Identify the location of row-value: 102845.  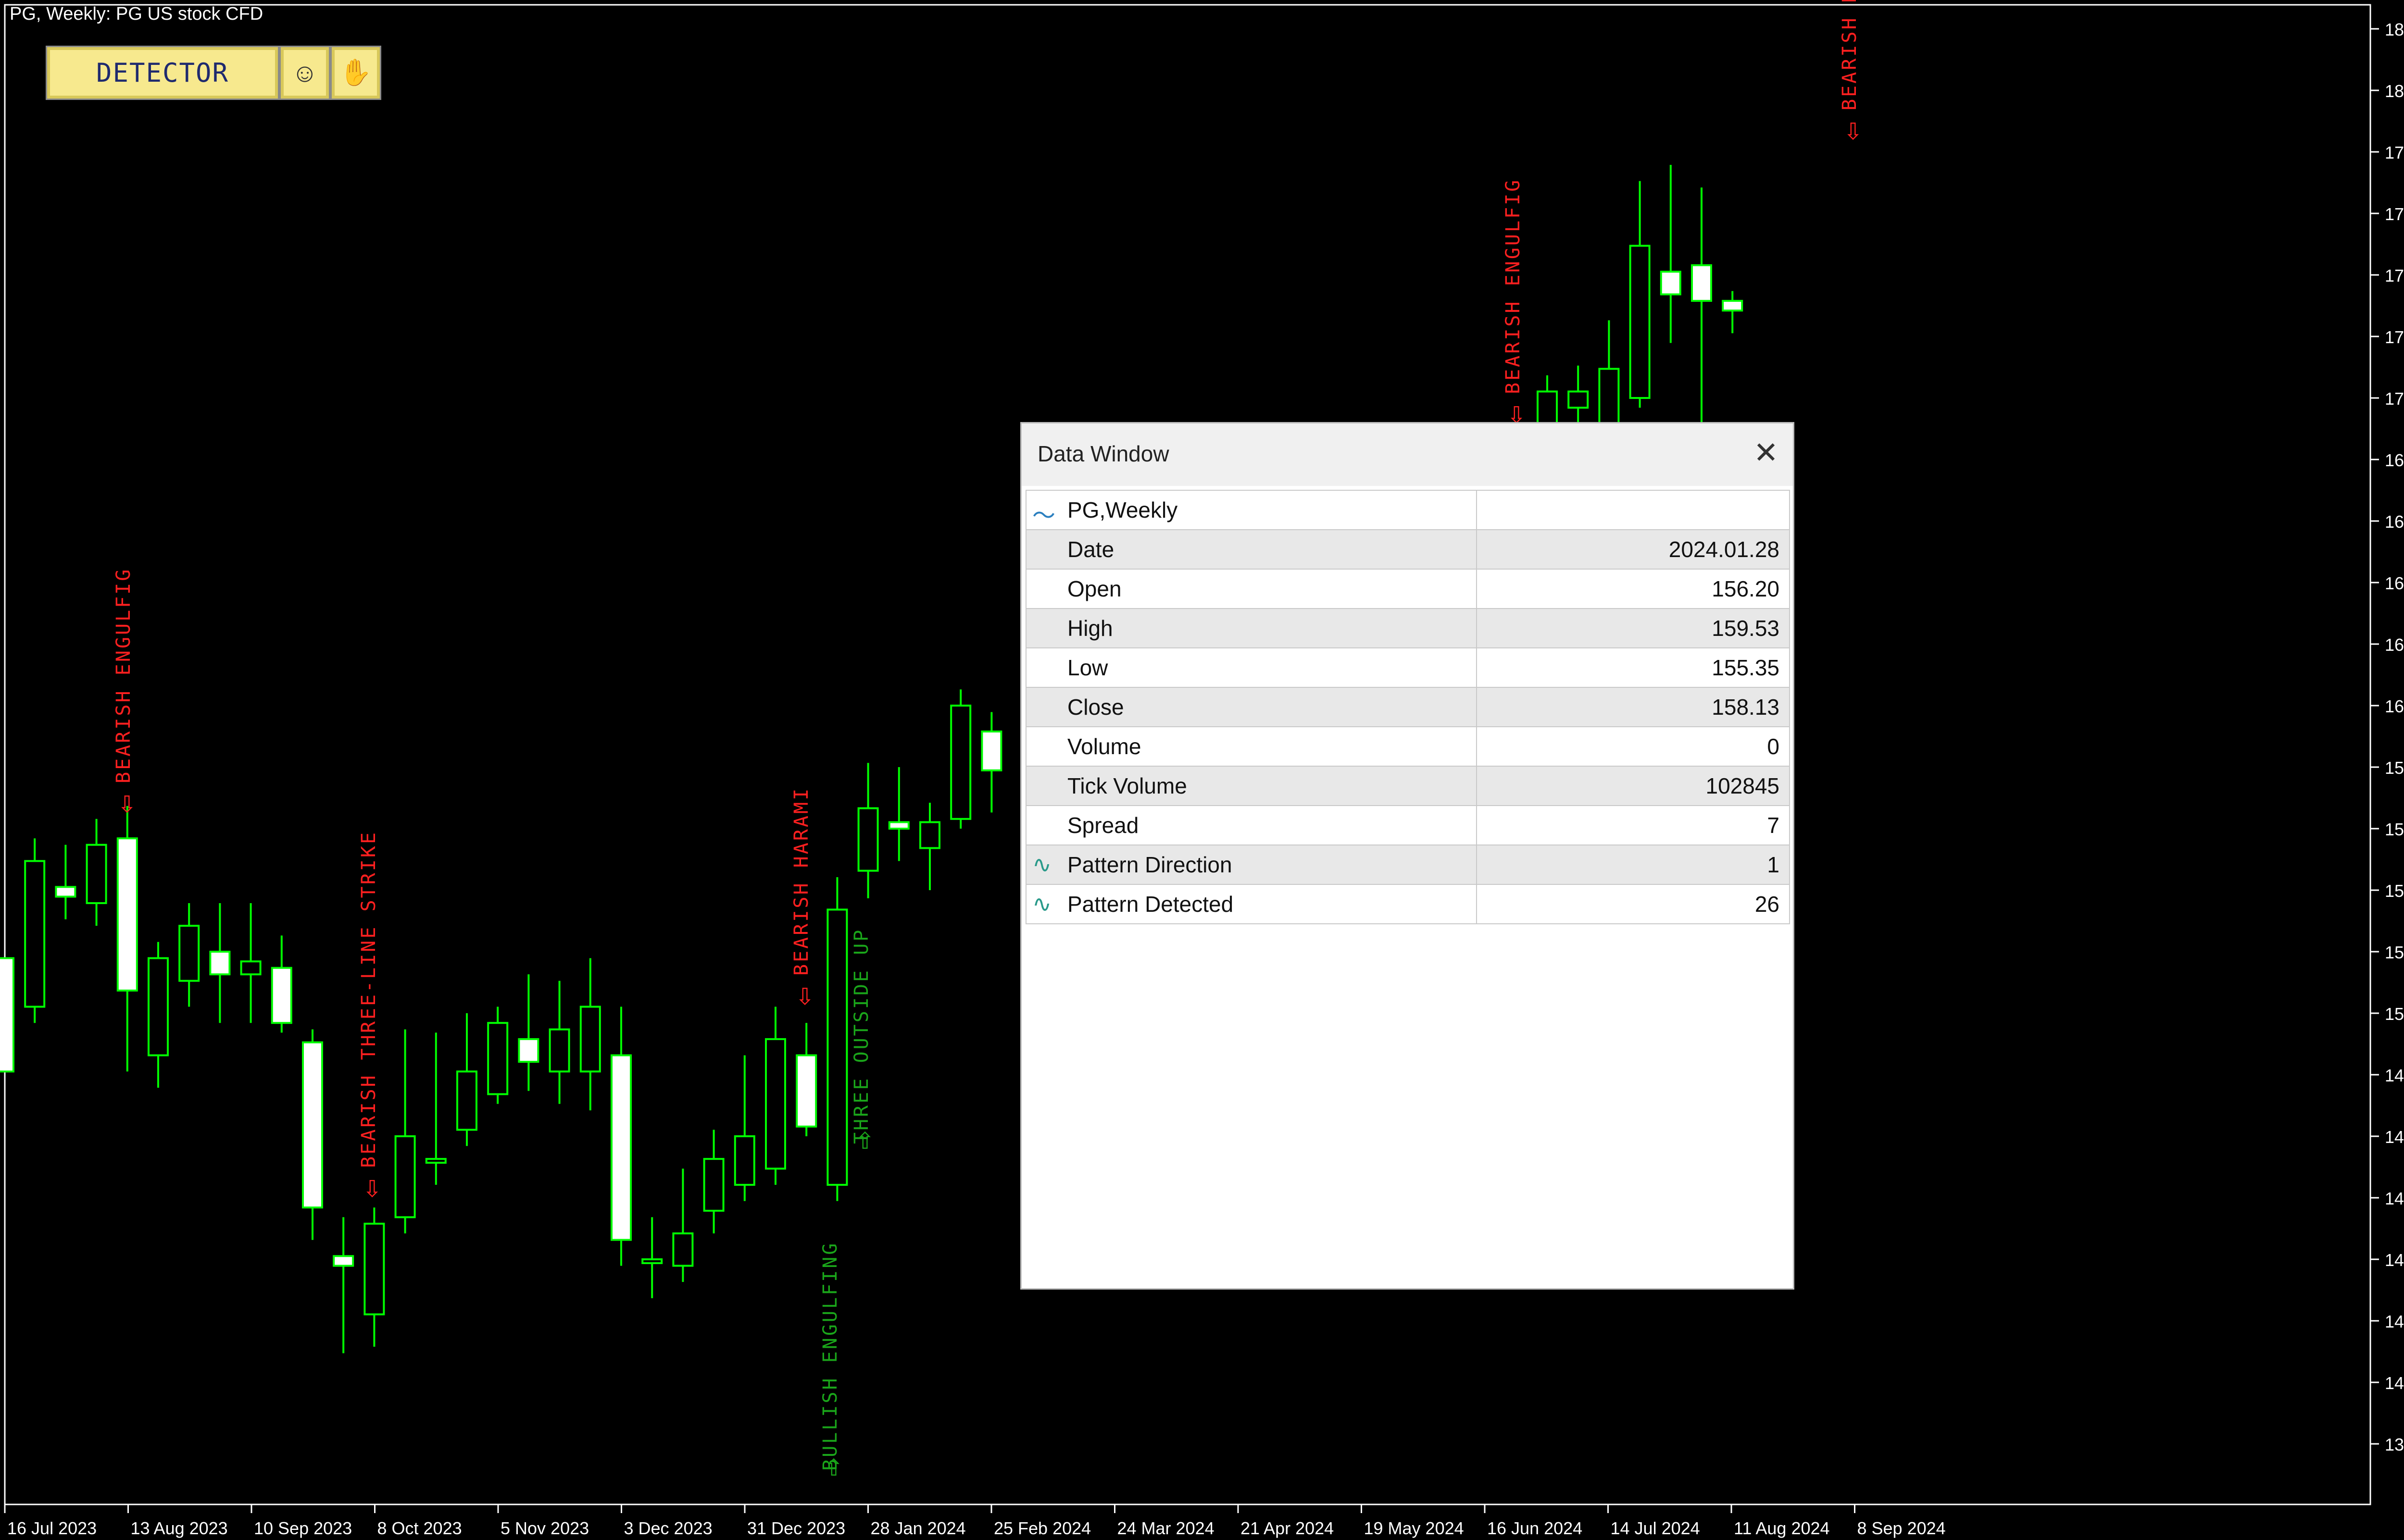
(1633, 786).